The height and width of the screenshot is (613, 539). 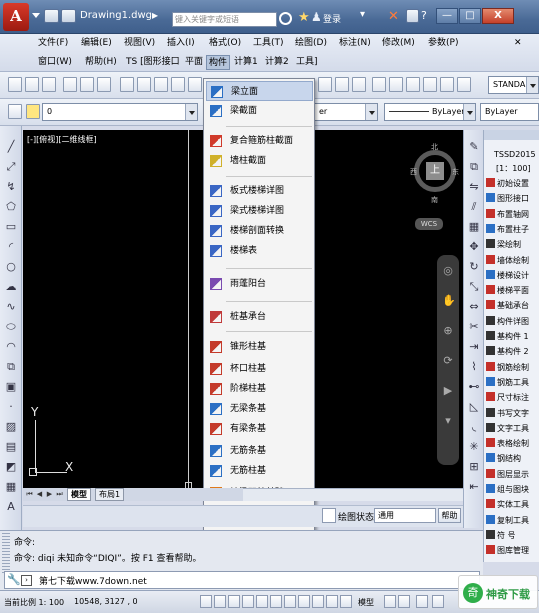 What do you see at coordinates (11, 347) in the screenshot?
I see `ellipse-arc-icon: ◠` at bounding box center [11, 347].